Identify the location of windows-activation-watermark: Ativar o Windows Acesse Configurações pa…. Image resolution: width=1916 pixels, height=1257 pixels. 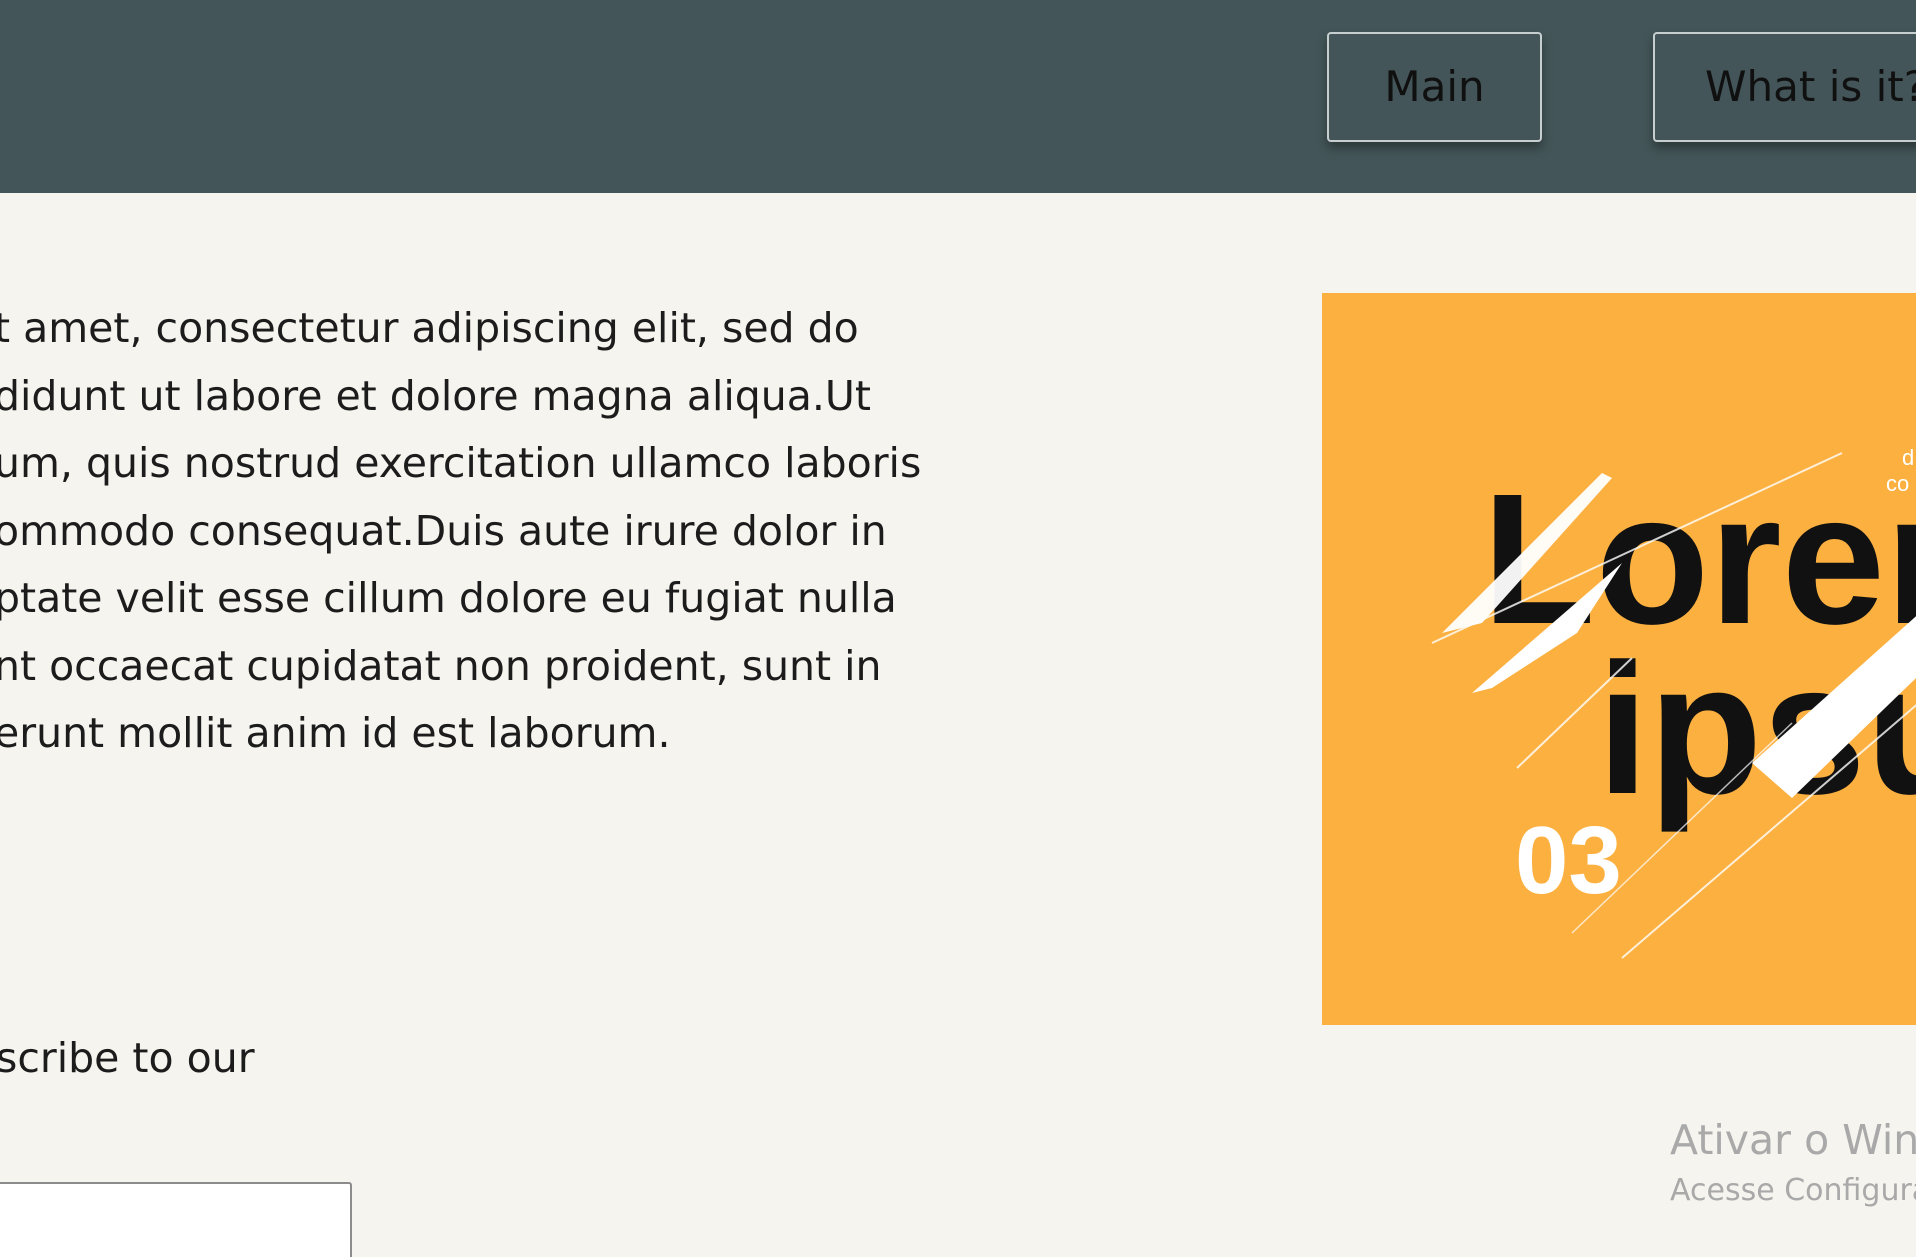
(1793, 1163).